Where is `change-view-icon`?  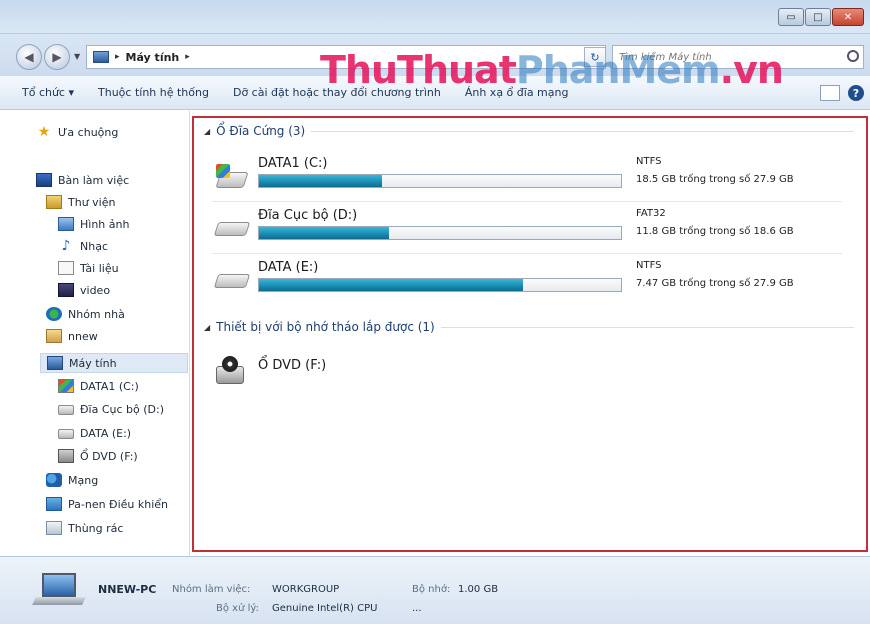
change-view-icon is located at coordinates (830, 93).